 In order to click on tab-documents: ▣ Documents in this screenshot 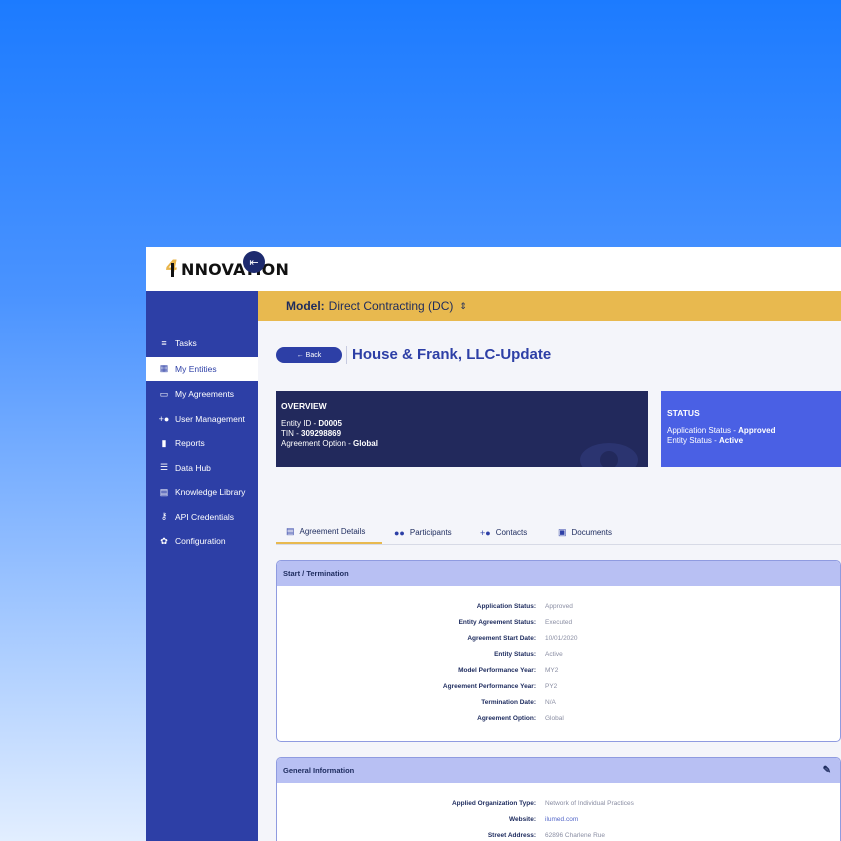, I will do `click(585, 532)`.